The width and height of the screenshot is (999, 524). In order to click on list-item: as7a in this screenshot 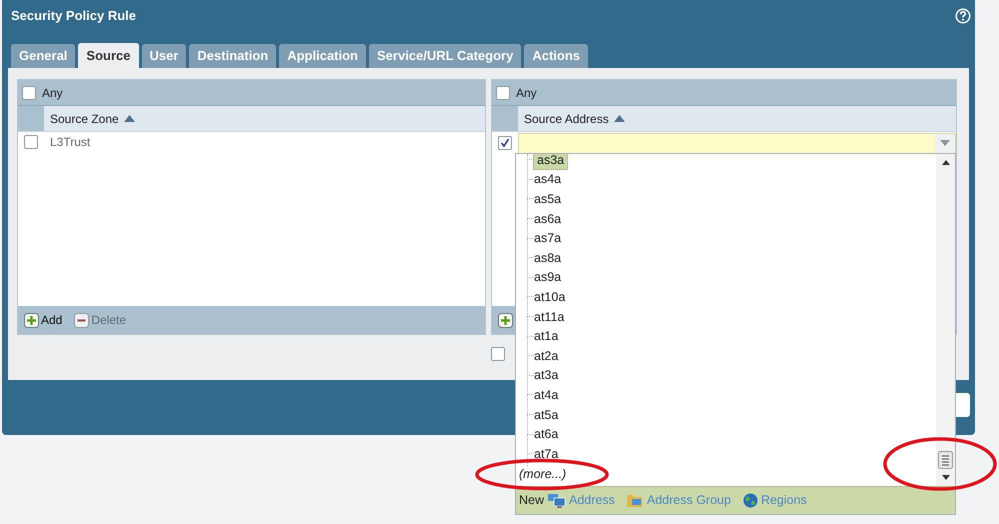, I will do `click(548, 238)`.